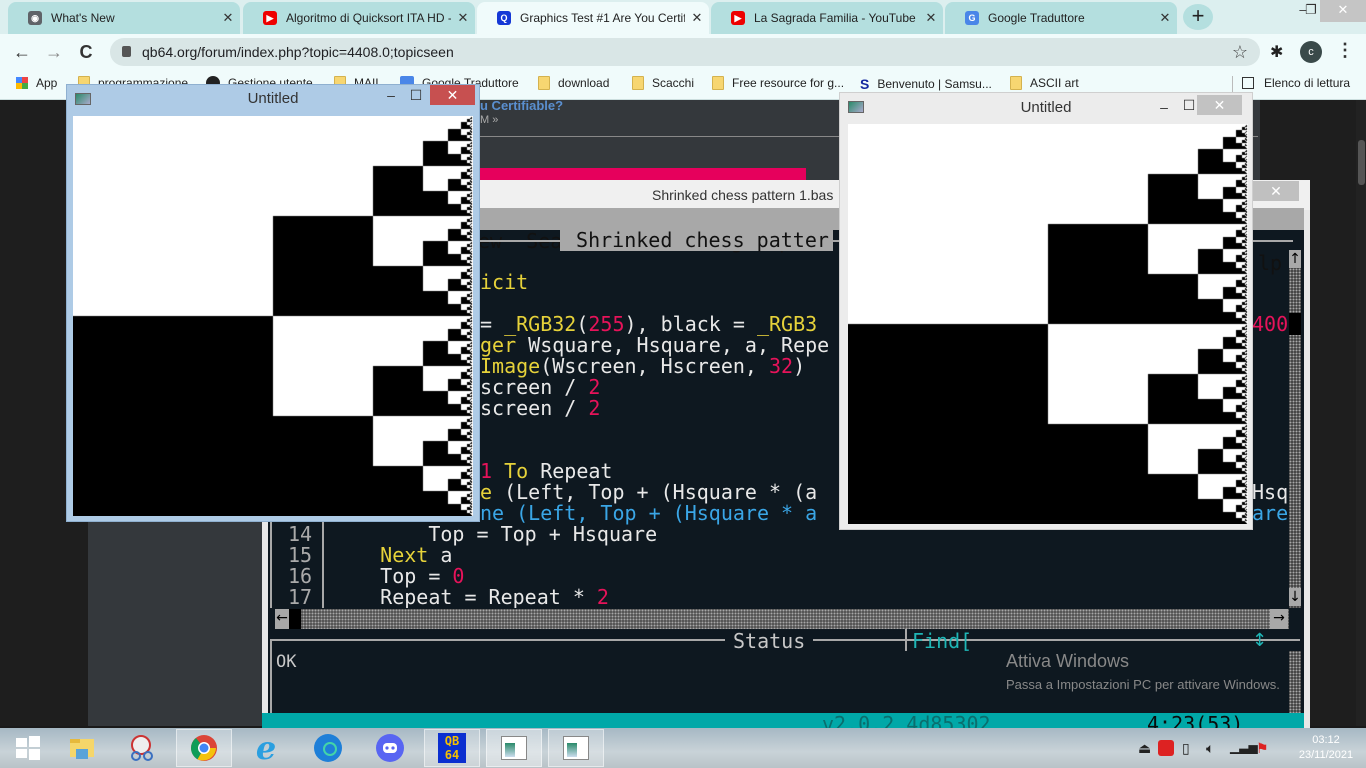  What do you see at coordinates (534, 408) in the screenshot?
I see `code-token: screen /` at bounding box center [534, 408].